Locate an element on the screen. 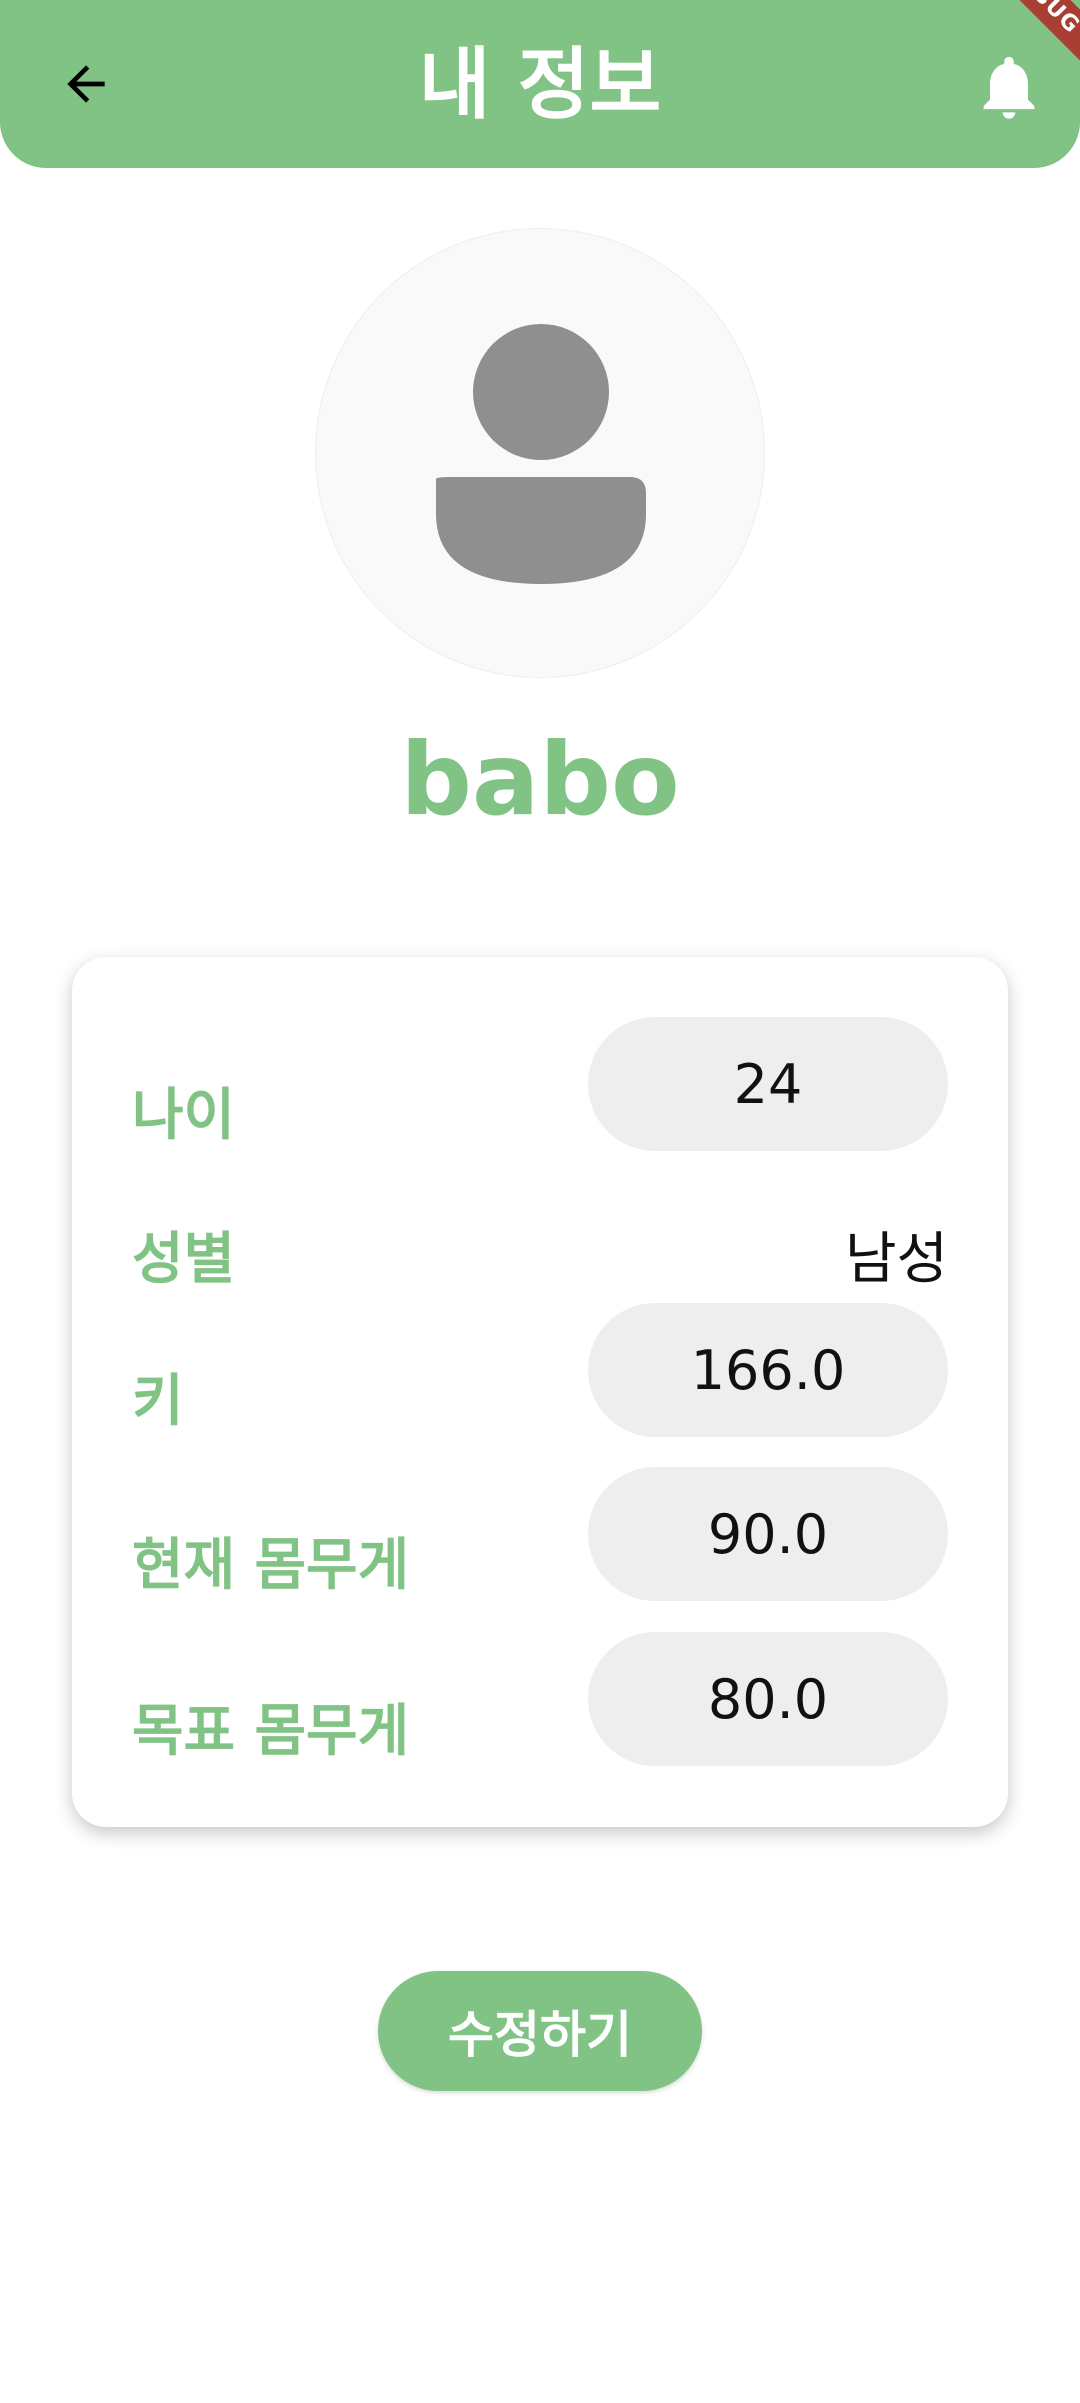  bell-icon is located at coordinates (1009, 87).